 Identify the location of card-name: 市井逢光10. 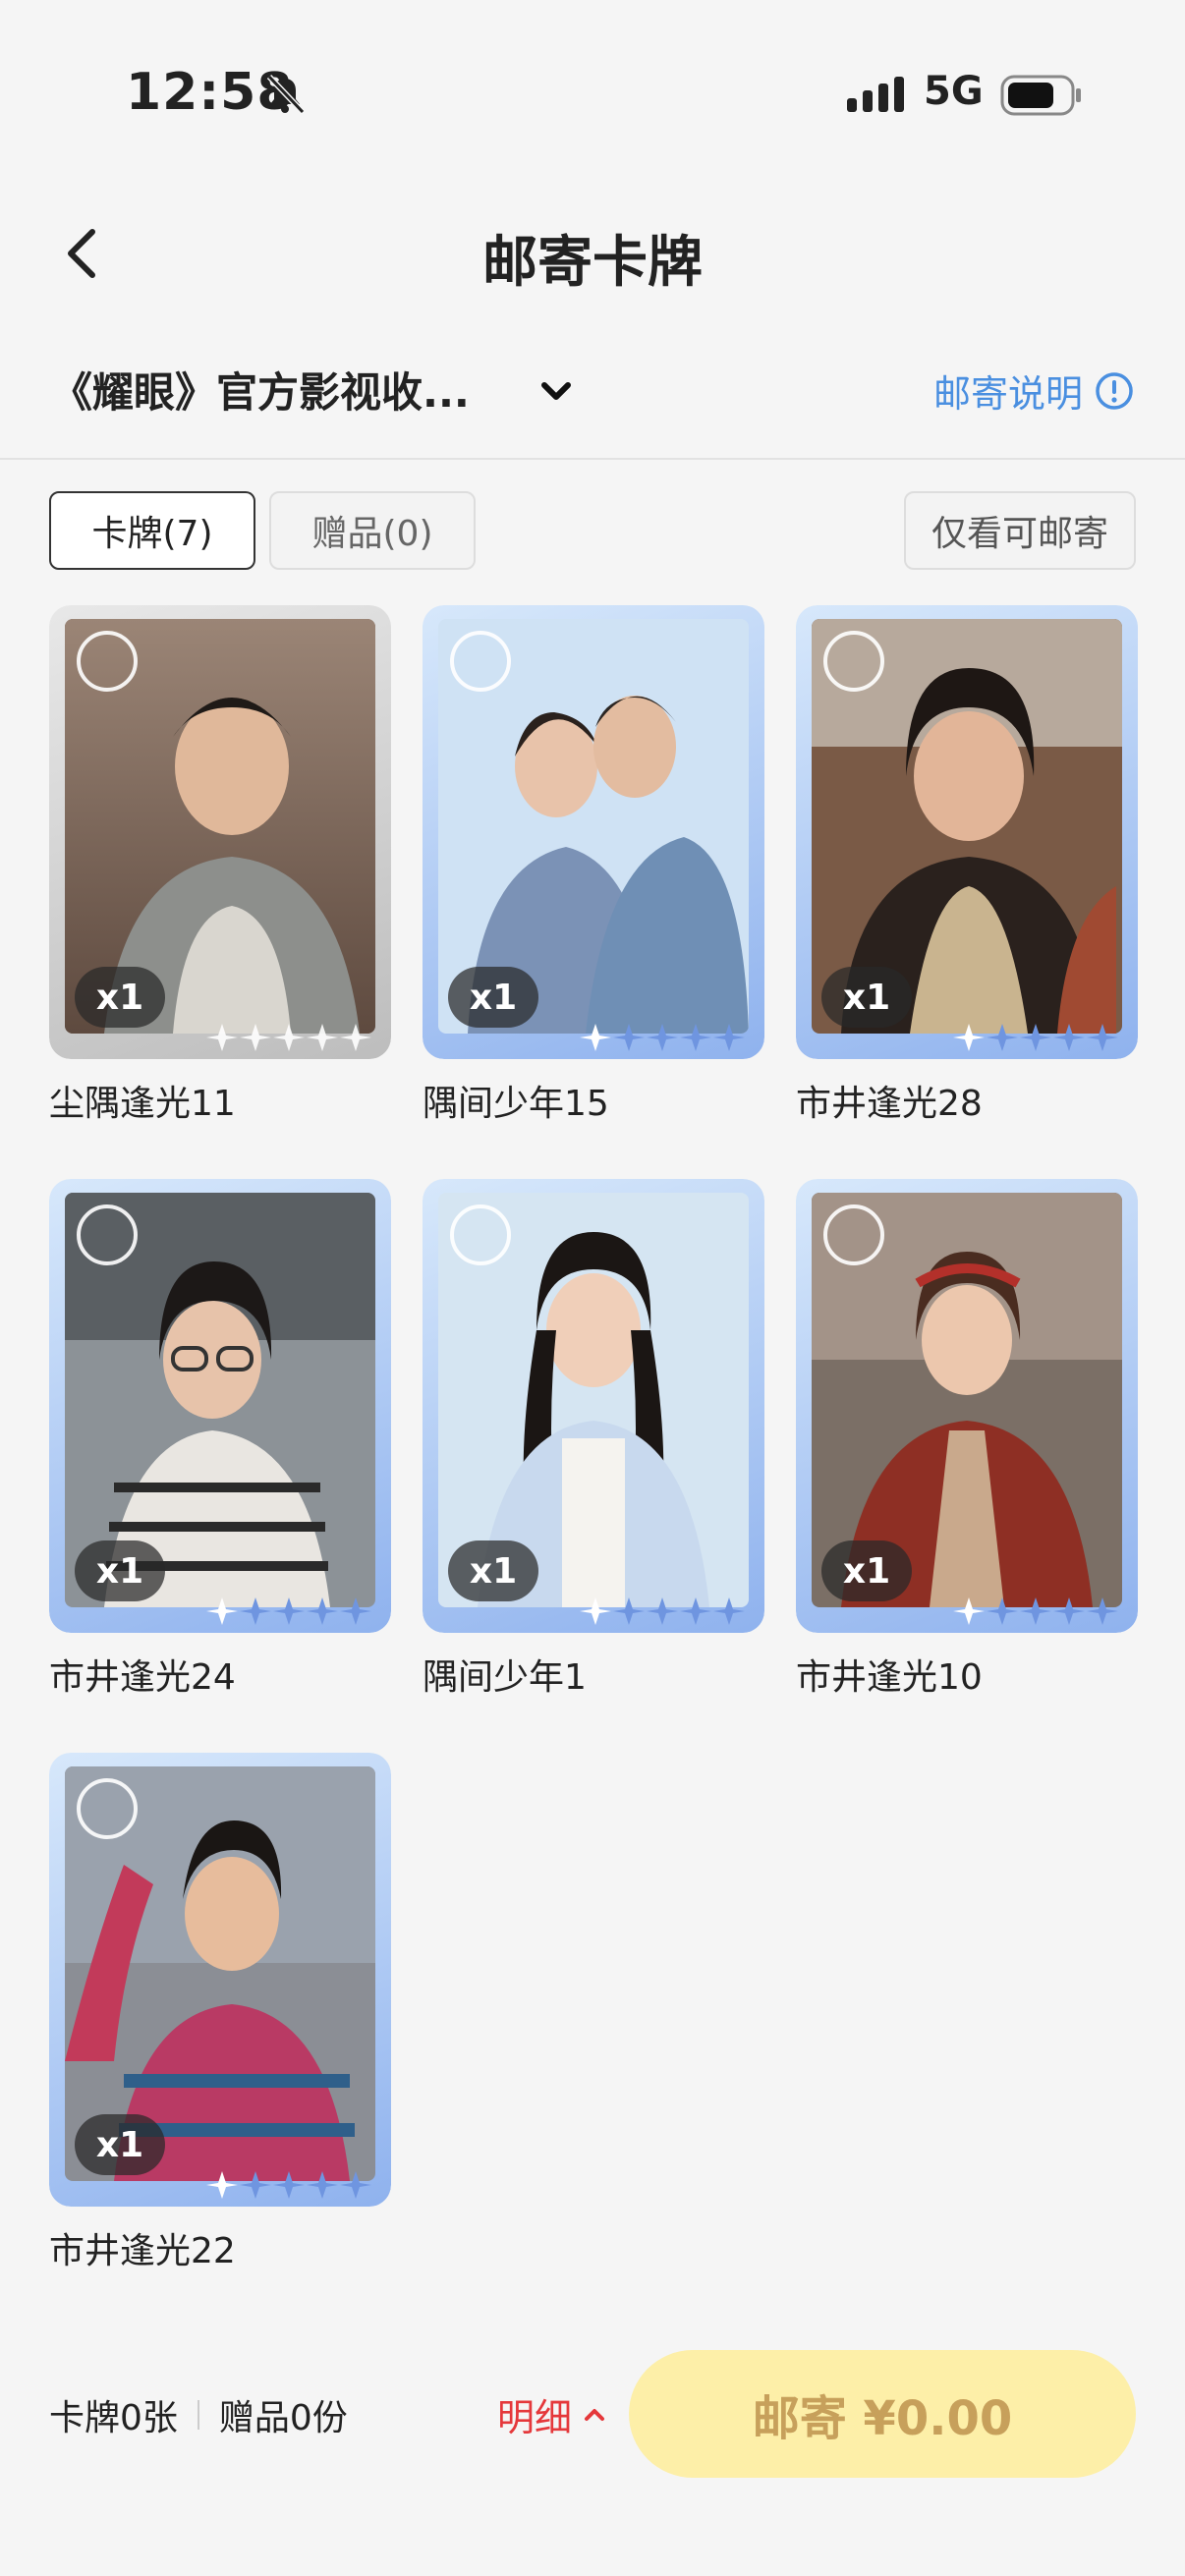
(890, 1677).